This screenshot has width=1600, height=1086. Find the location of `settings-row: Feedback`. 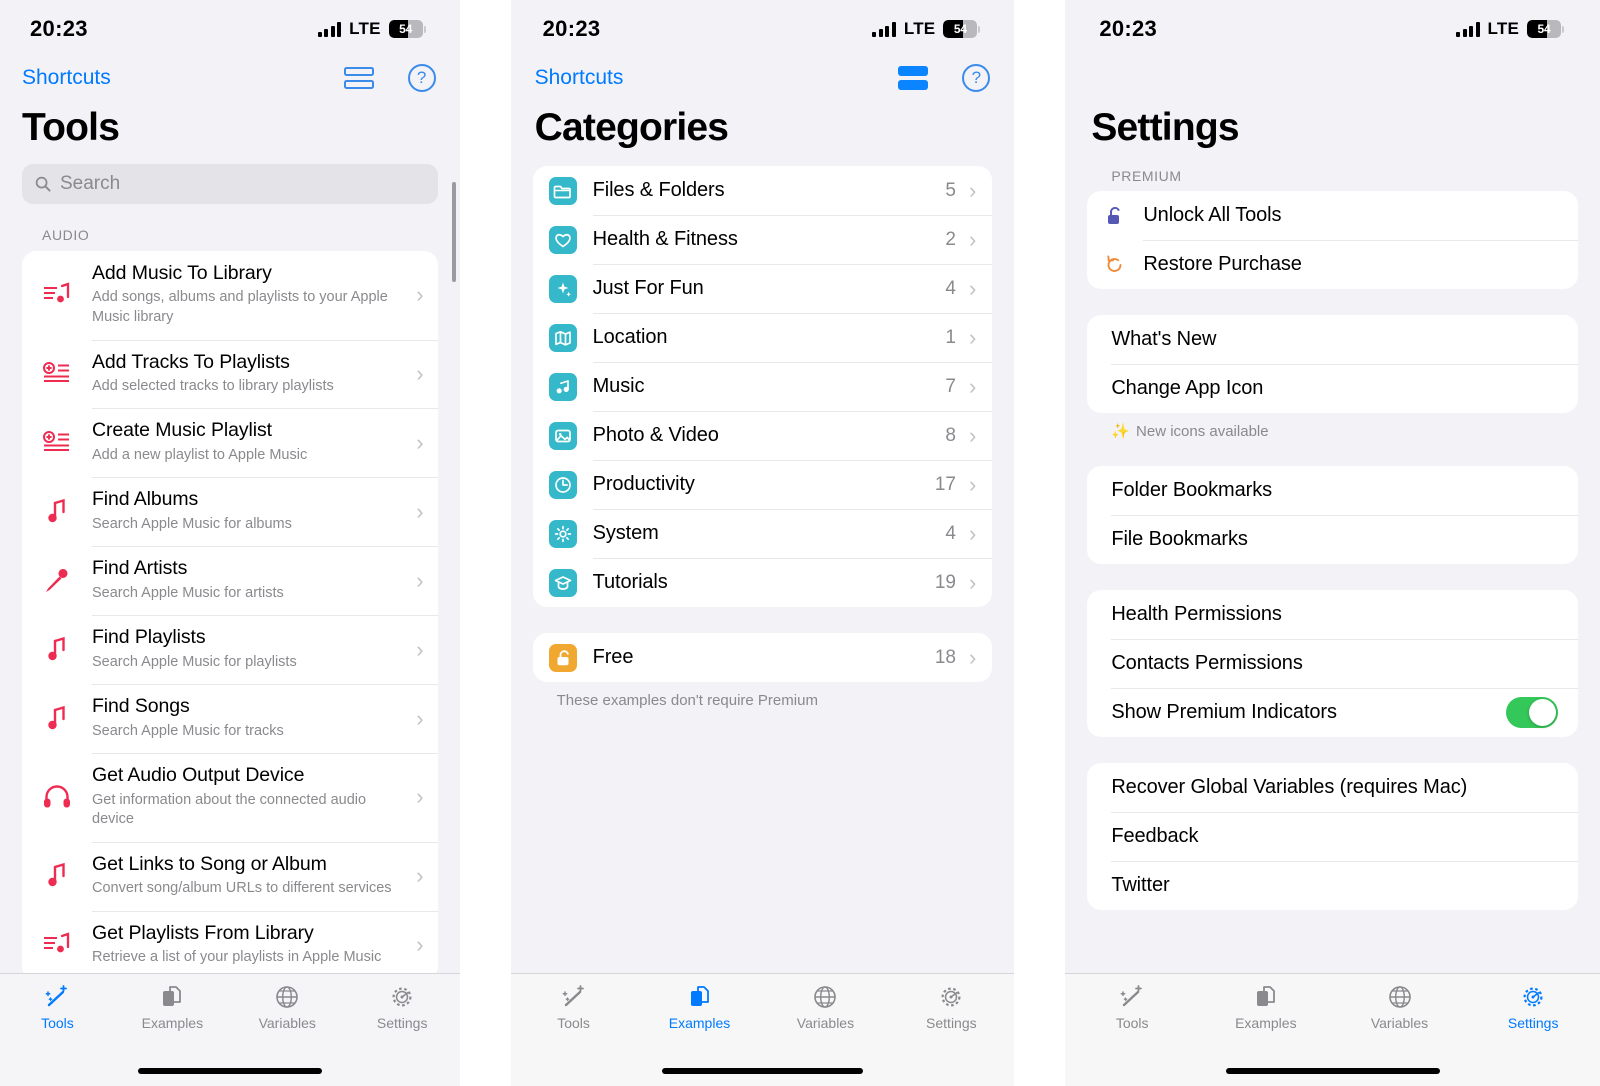

settings-row: Feedback is located at coordinates (1332, 836).